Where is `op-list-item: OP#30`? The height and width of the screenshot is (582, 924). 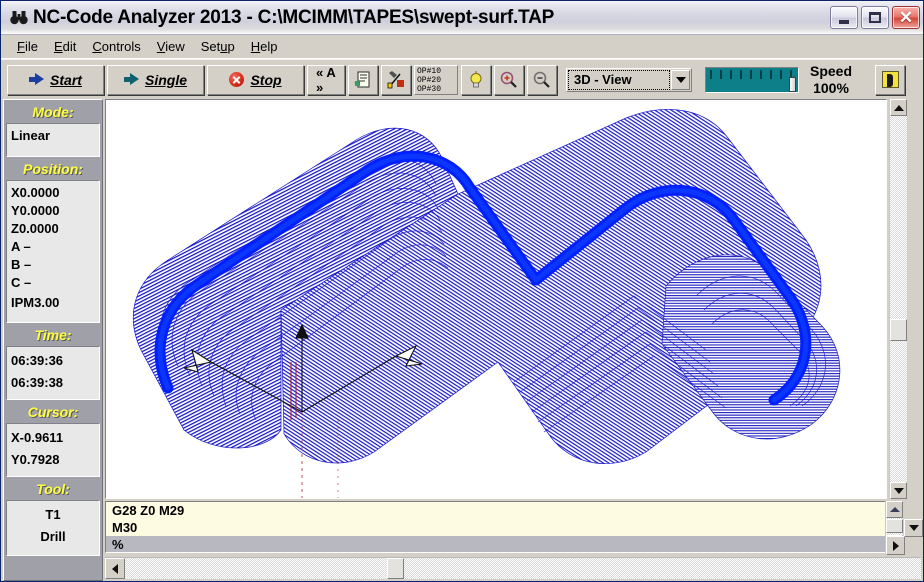 op-list-item: OP#30 is located at coordinates (429, 89).